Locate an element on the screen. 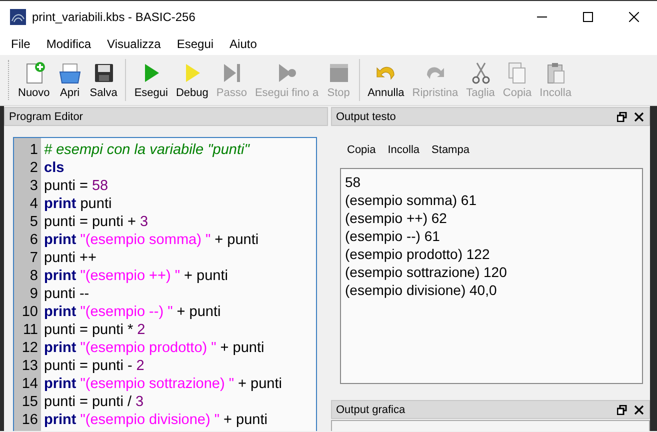  code-line: # esempi con la variabile "punti" is located at coordinates (146, 150).